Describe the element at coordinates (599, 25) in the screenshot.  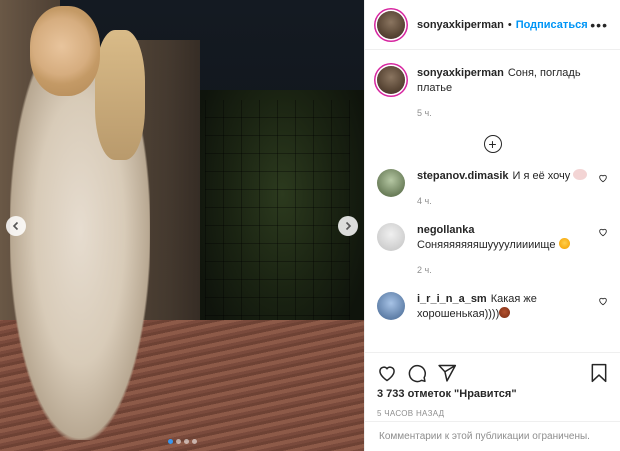
I see `more-options-icon: •••` at that location.